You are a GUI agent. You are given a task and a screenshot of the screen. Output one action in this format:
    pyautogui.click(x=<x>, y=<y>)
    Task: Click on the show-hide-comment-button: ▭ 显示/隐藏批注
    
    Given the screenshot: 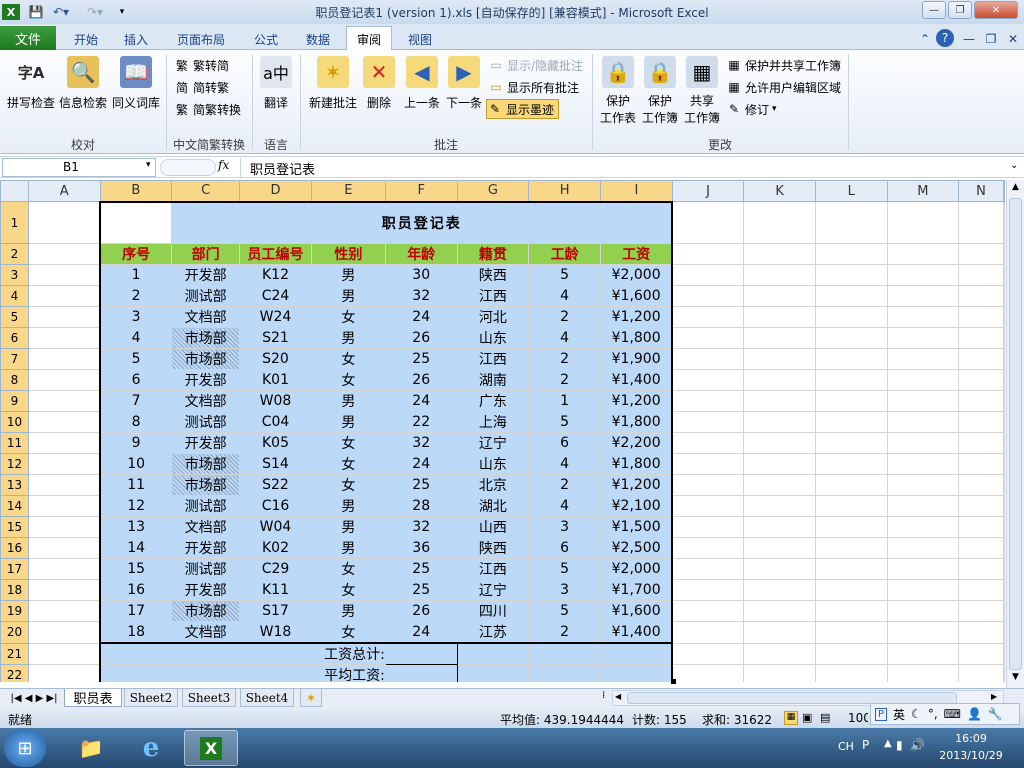 What is the action you would take?
    pyautogui.click(x=535, y=65)
    